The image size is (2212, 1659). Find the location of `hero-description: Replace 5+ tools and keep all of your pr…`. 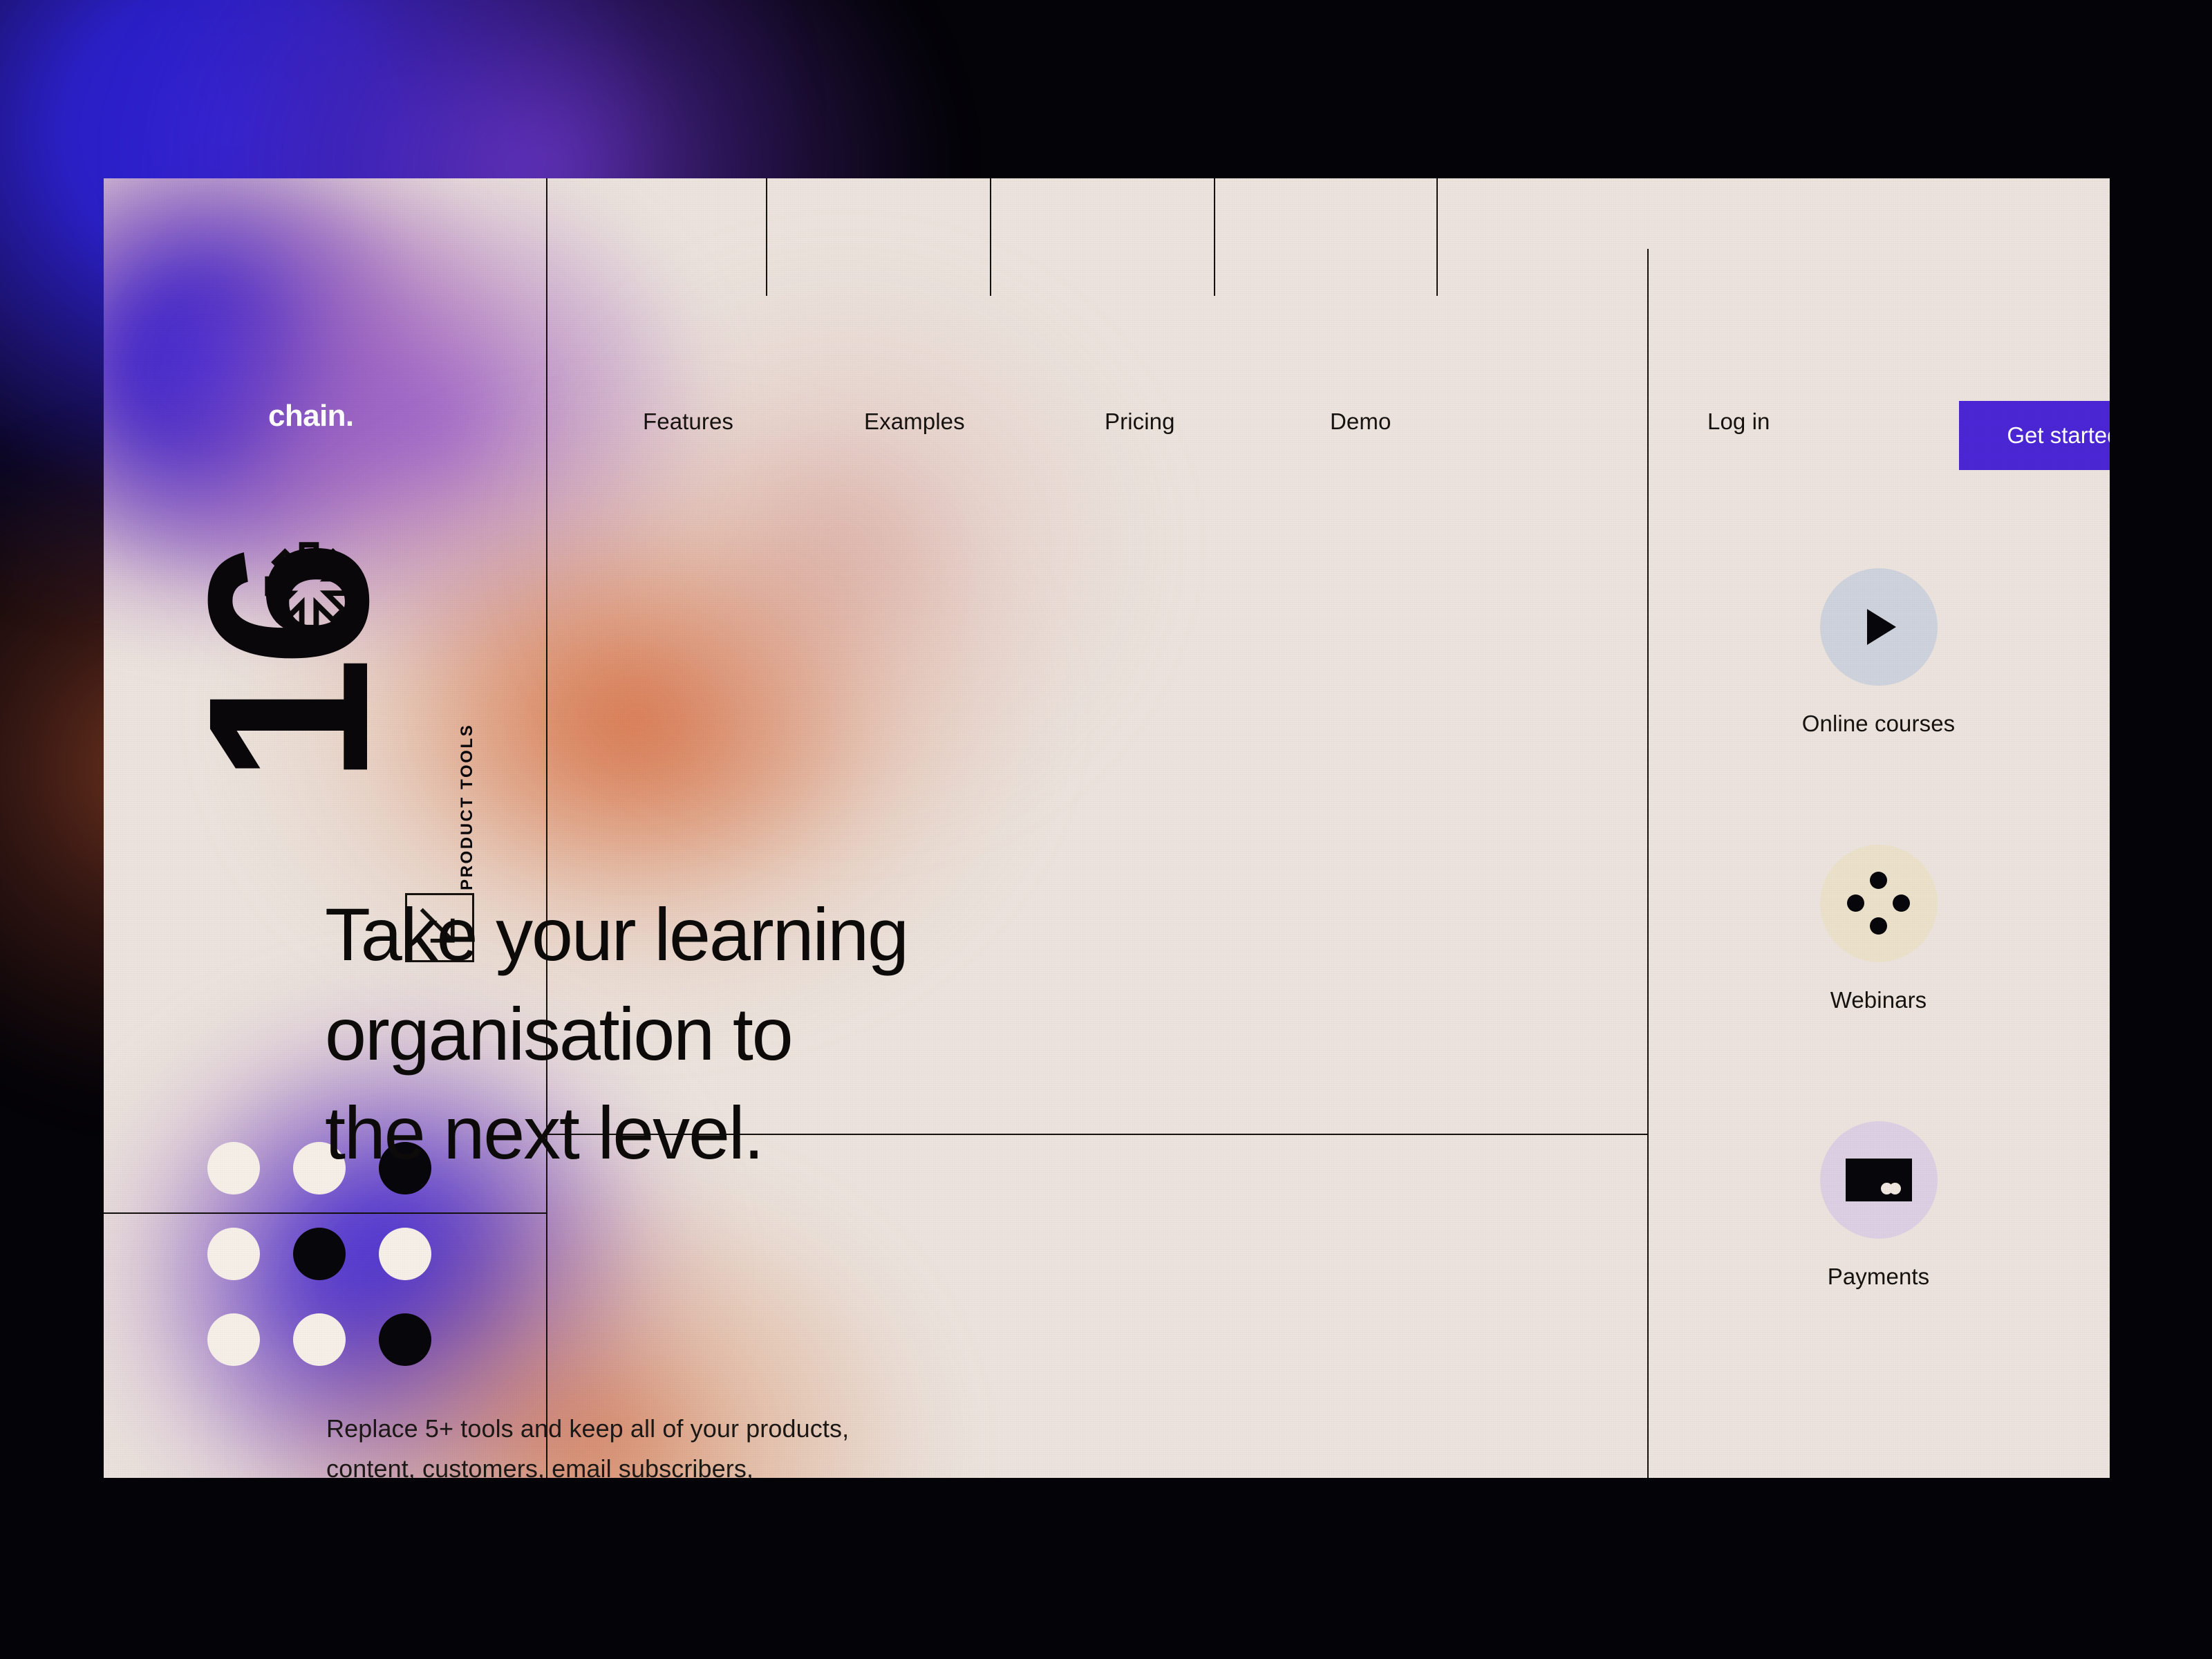

hero-description: Replace 5+ tools and keep all of your pr… is located at coordinates (588, 1446).